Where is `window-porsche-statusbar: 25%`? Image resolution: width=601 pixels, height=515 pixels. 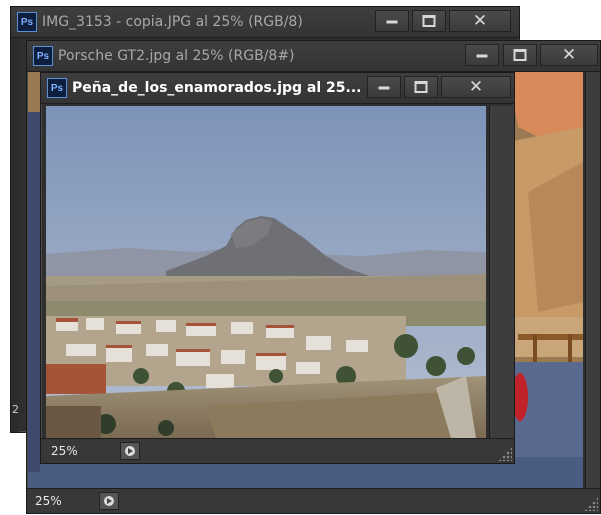
window-porsche-statusbar: 25% is located at coordinates (313, 500).